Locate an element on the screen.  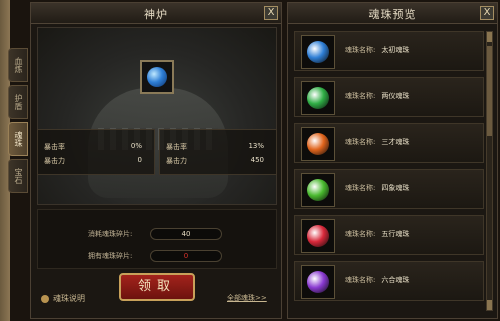
scroll-down-icon is located at coordinates (489, 305).